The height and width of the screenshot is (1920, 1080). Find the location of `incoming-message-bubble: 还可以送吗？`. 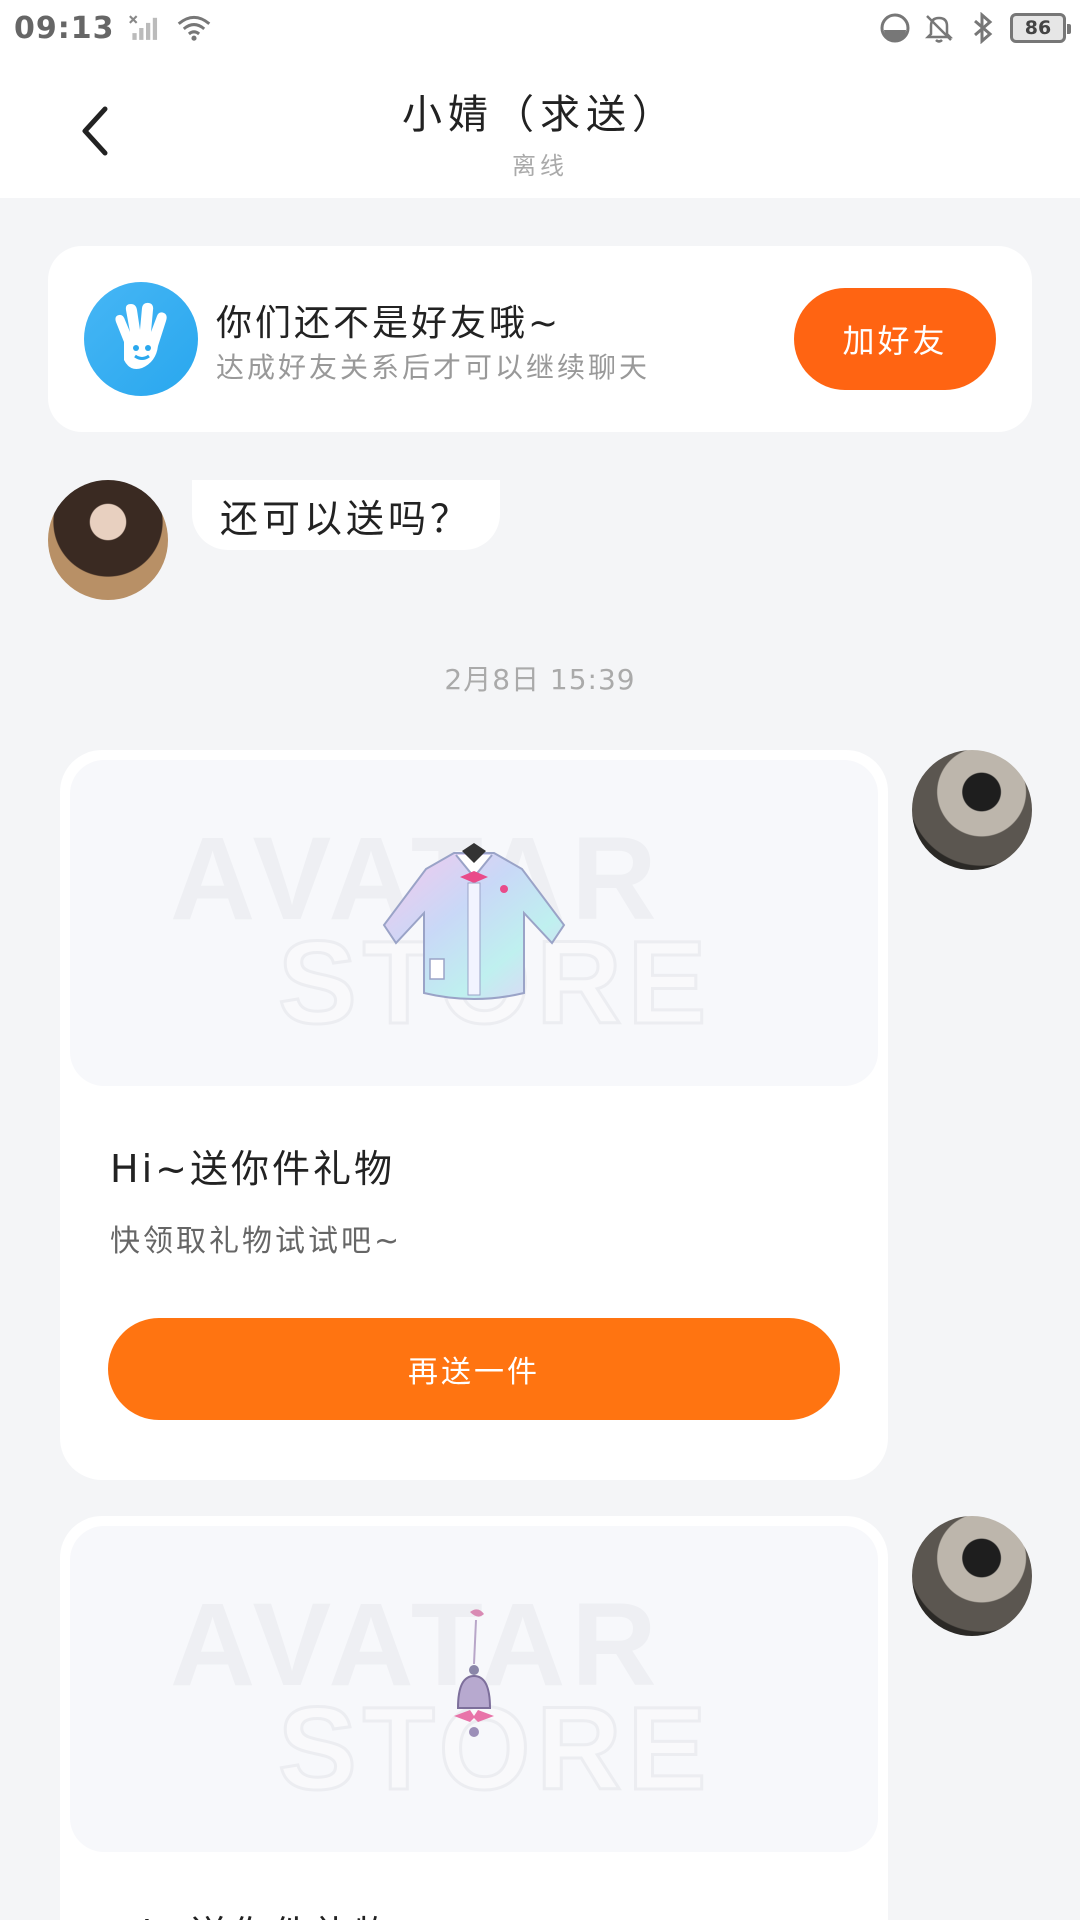

incoming-message-bubble: 还可以送吗？ is located at coordinates (346, 515).